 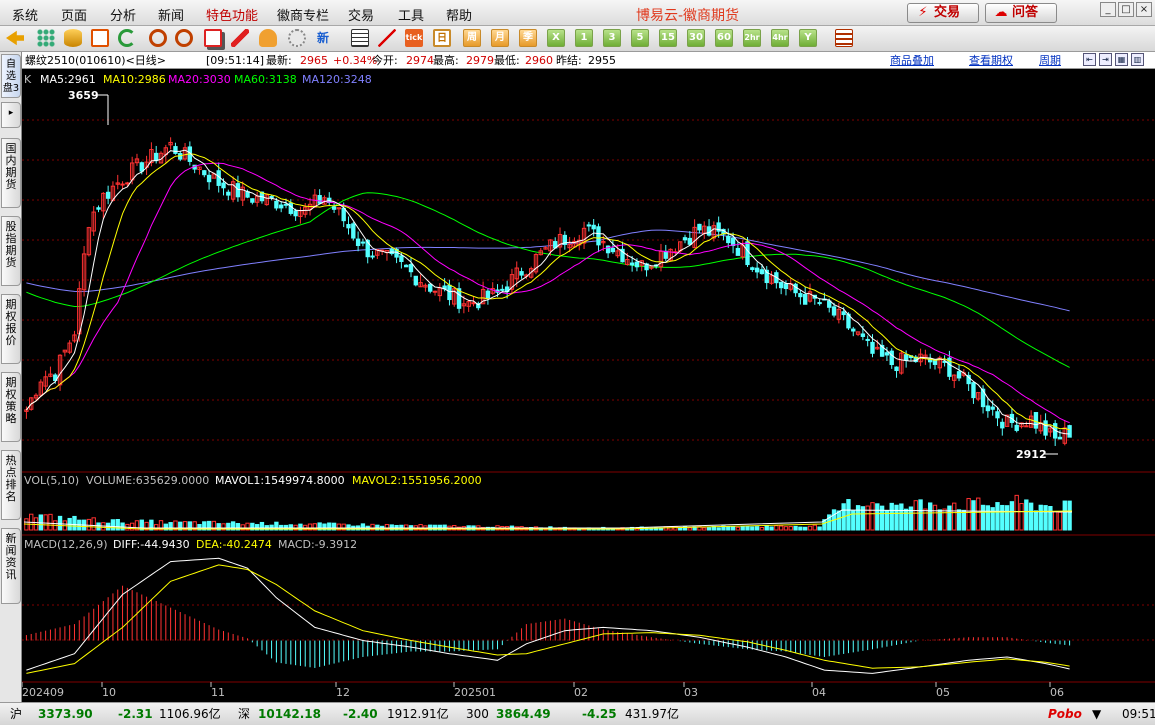 What do you see at coordinates (612, 38) in the screenshot?
I see `period-3min: 3` at bounding box center [612, 38].